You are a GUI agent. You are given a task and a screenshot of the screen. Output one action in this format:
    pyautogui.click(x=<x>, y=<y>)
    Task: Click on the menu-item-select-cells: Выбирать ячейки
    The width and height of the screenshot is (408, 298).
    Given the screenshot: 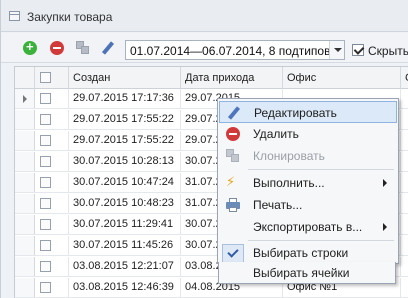 What is the action you would take?
    pyautogui.click(x=307, y=273)
    